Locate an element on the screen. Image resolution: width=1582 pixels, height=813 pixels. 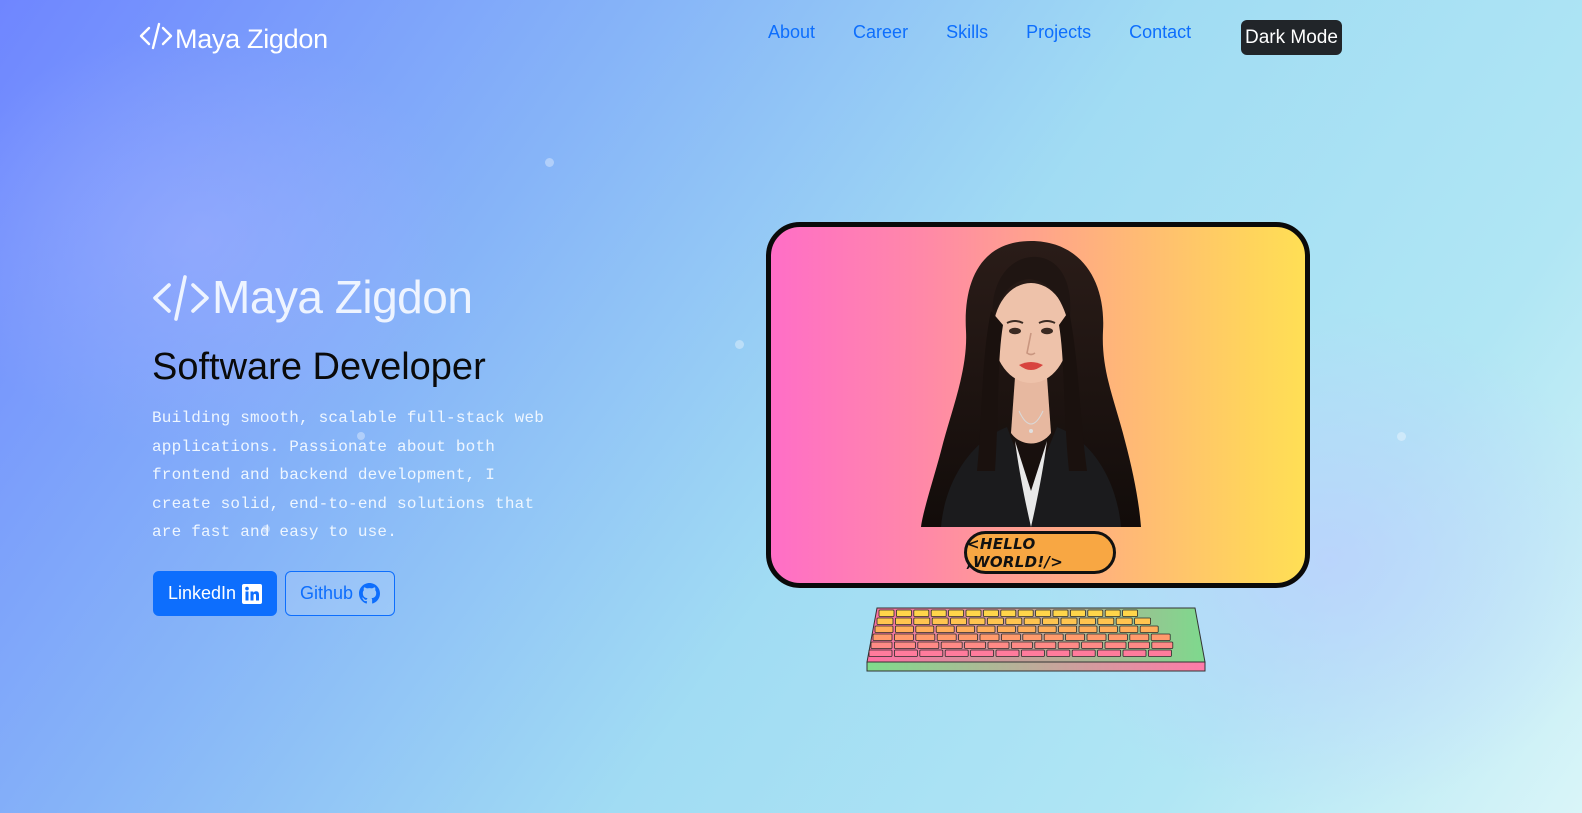
navbar-brand: Maya Zigdon is located at coordinates (233, 39).